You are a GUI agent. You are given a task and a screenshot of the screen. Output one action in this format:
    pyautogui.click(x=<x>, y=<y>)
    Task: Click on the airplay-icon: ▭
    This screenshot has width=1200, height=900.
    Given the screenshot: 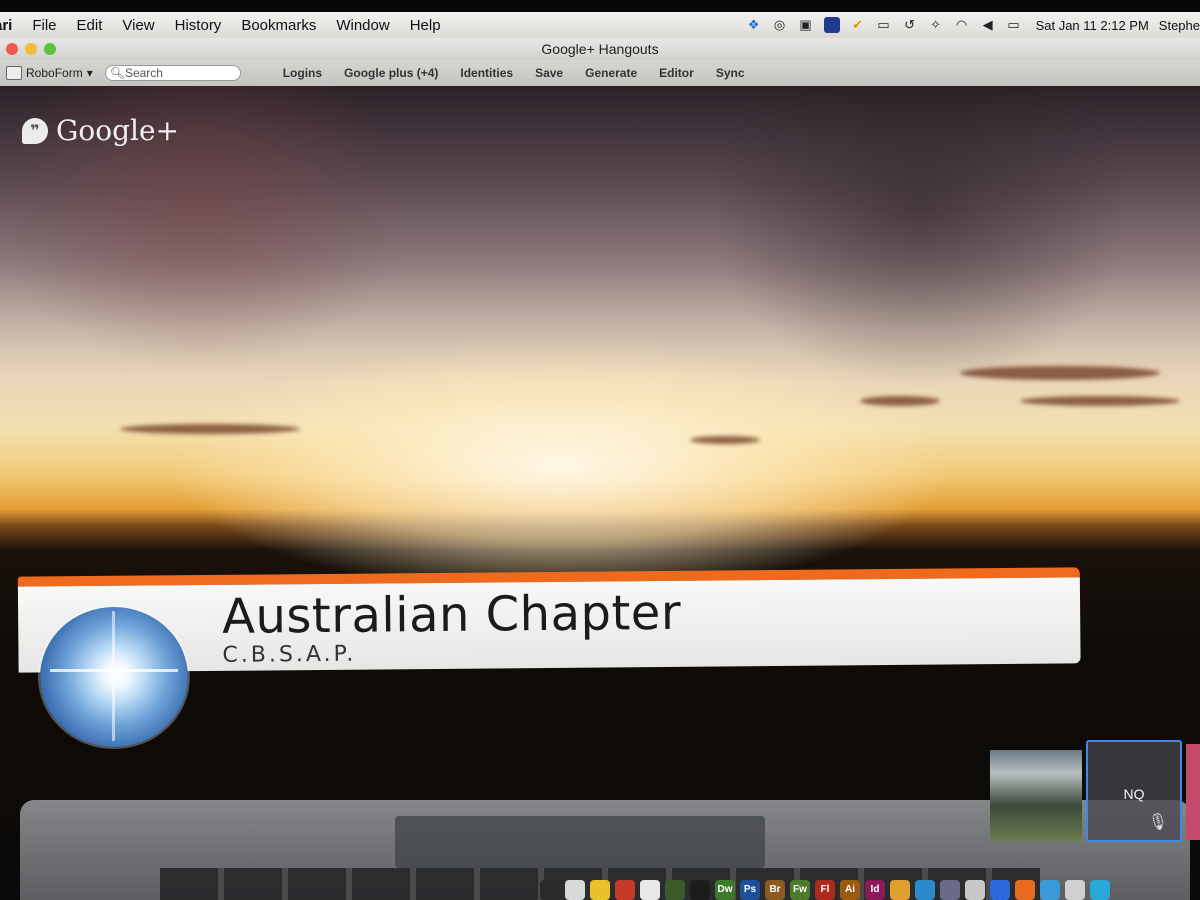 What is the action you would take?
    pyautogui.click(x=884, y=25)
    